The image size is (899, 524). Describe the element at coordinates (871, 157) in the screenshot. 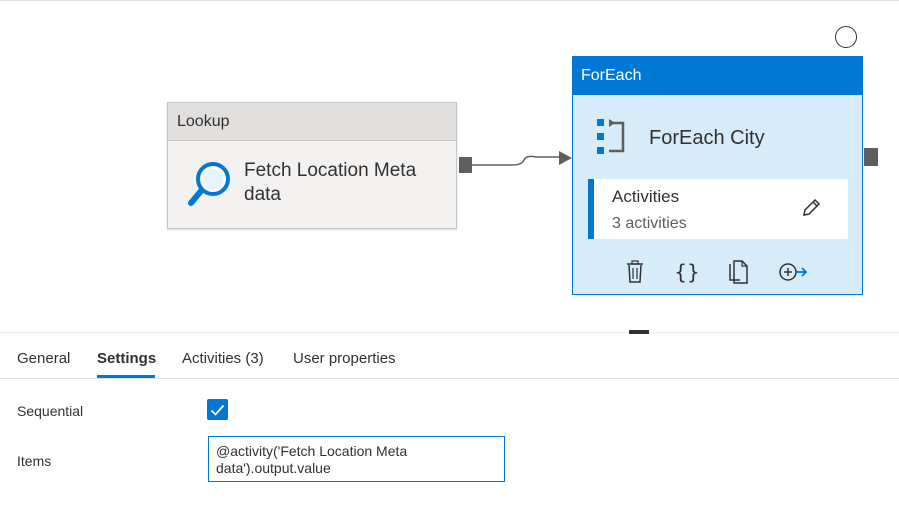

I see `foreach-output-port` at that location.